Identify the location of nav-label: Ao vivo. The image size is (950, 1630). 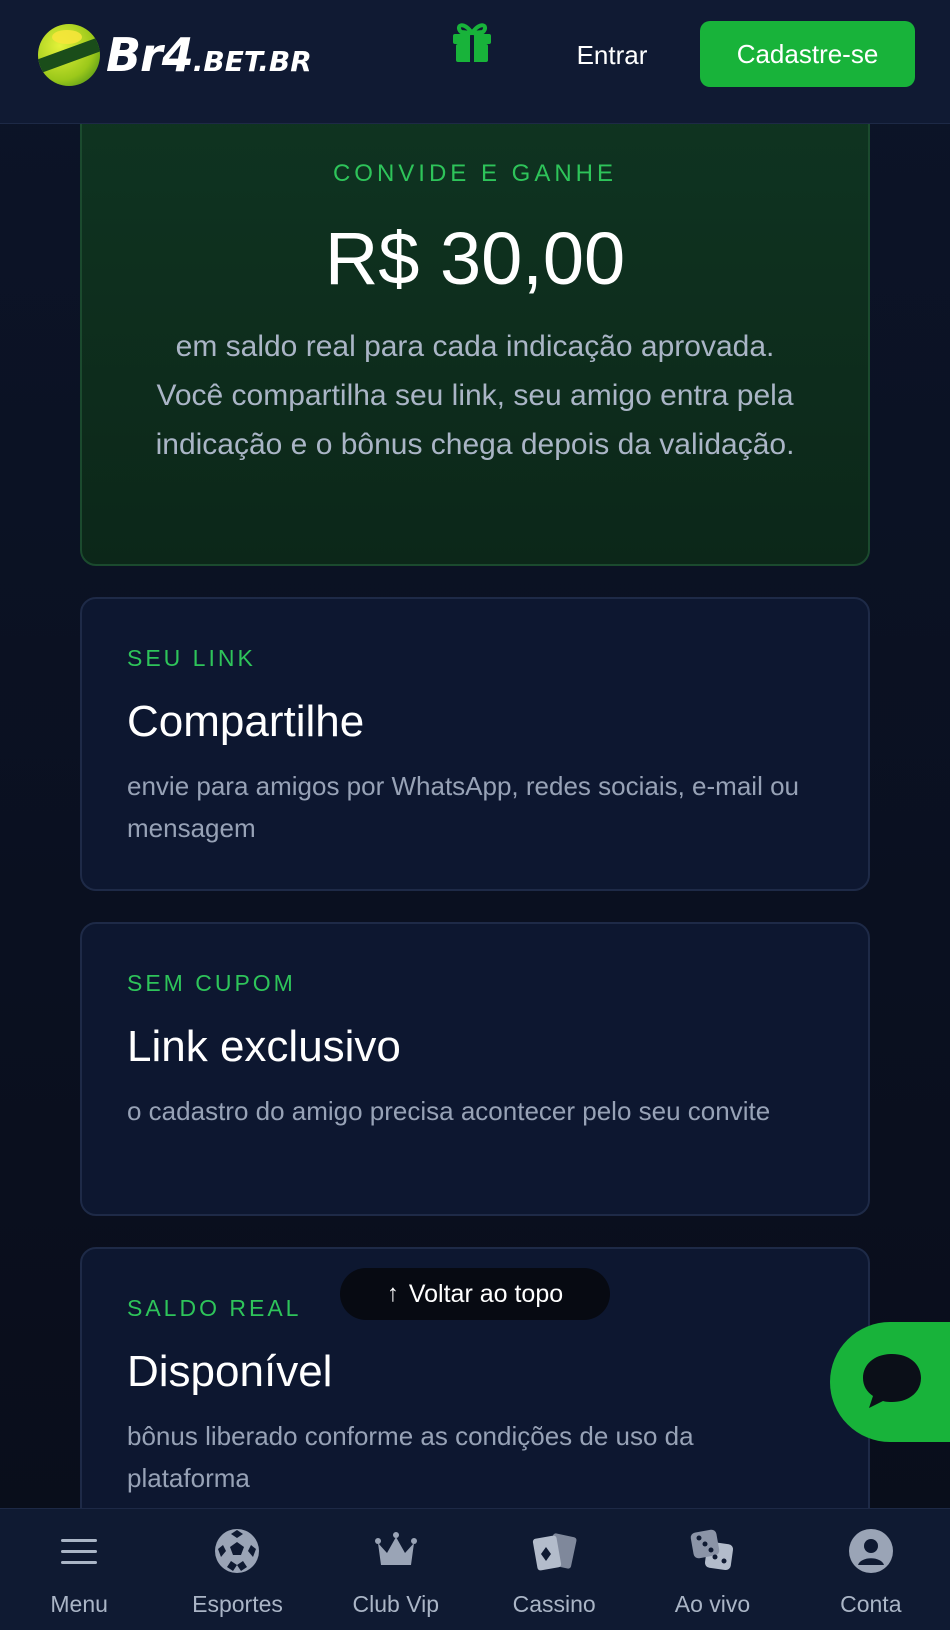
(712, 1604).